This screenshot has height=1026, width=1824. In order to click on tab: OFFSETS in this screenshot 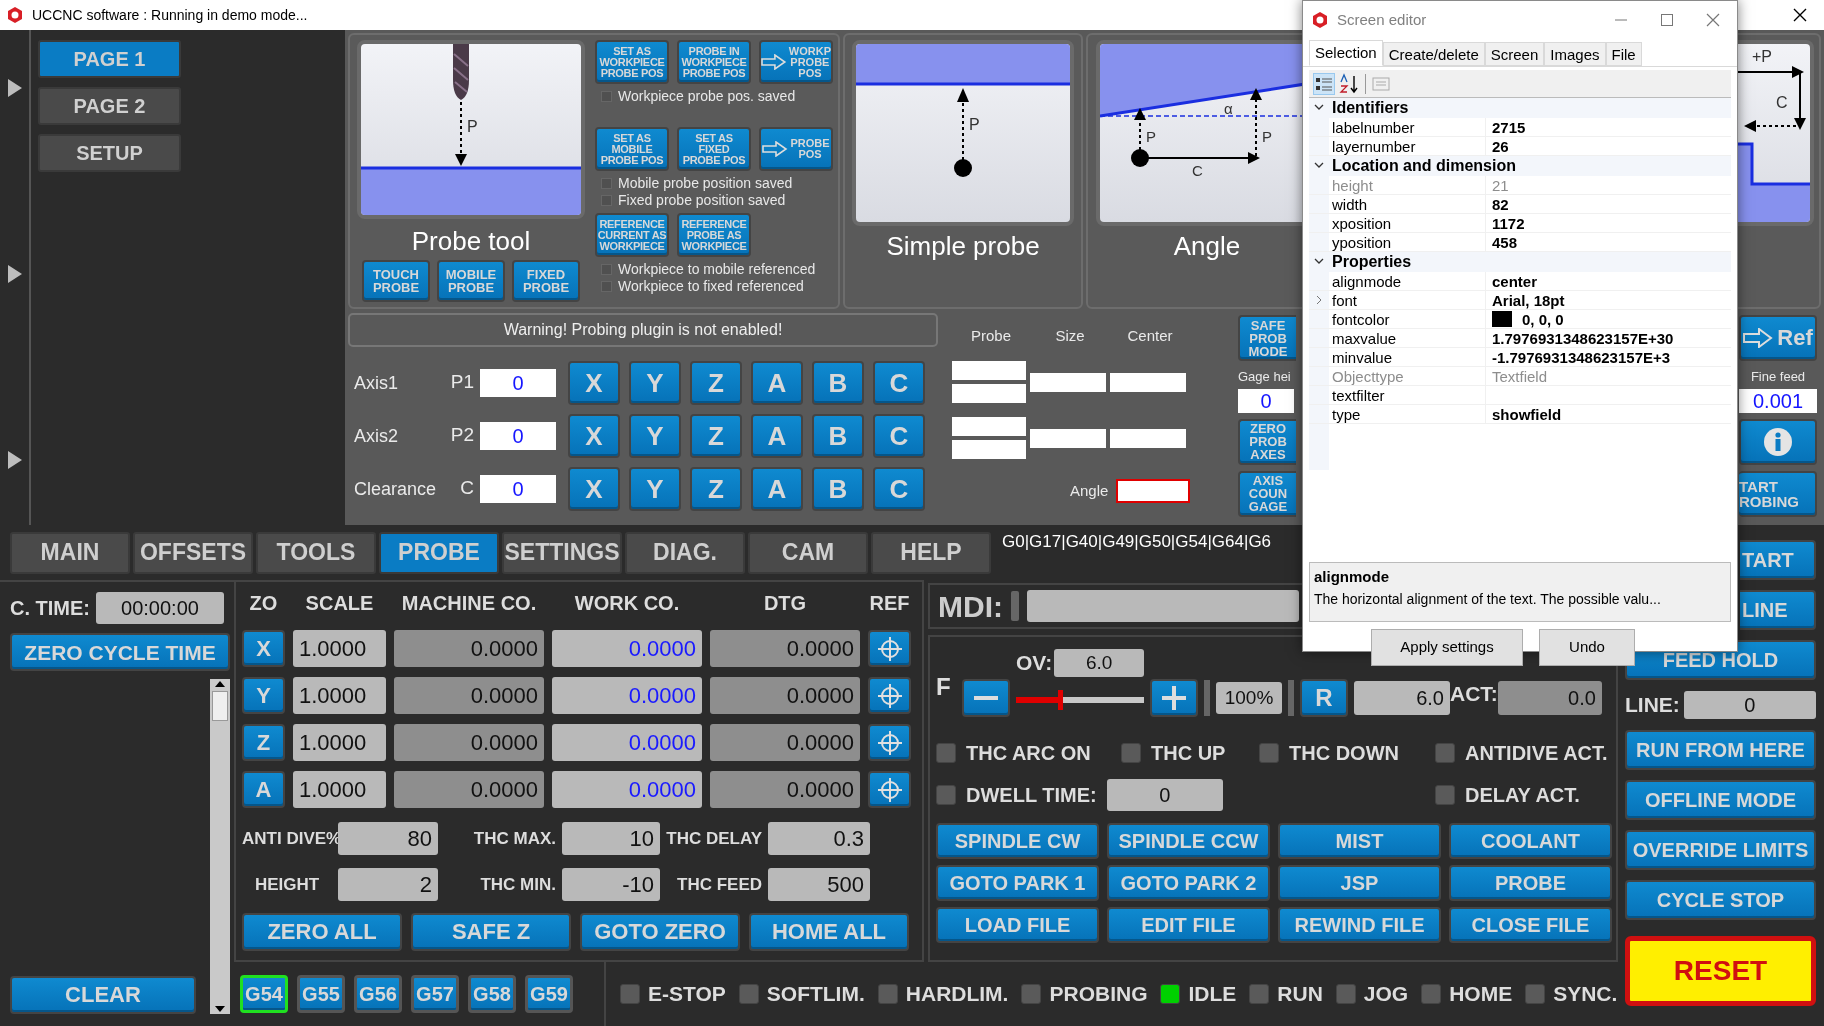, I will do `click(193, 552)`.